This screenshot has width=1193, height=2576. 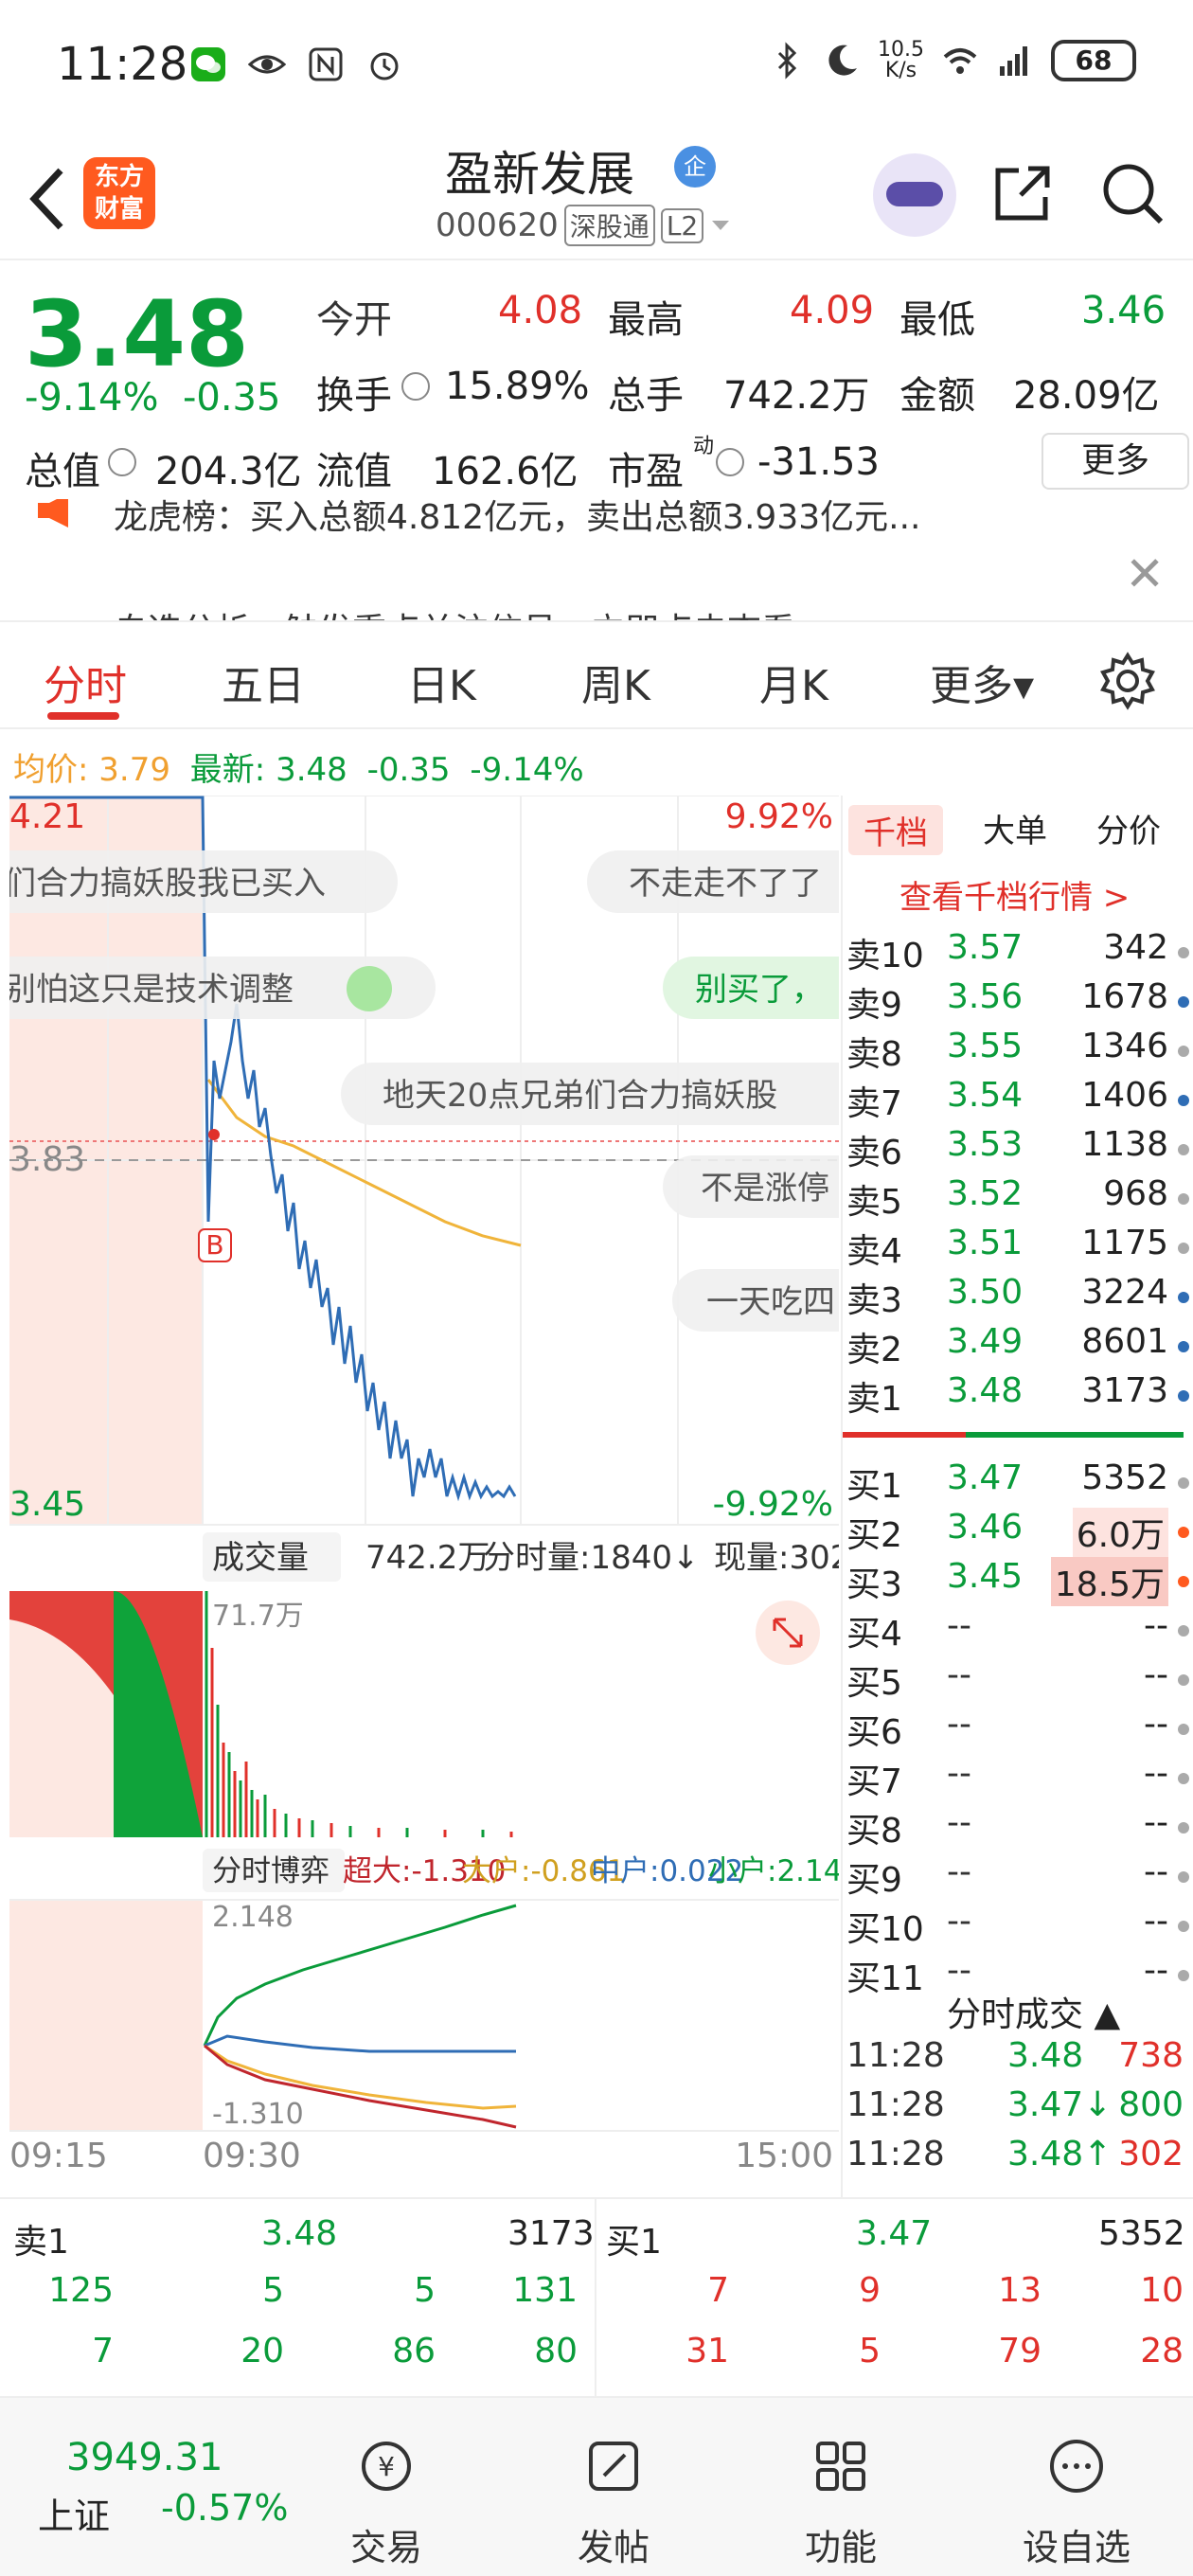 I want to click on float-label: 流值, so click(x=354, y=471).